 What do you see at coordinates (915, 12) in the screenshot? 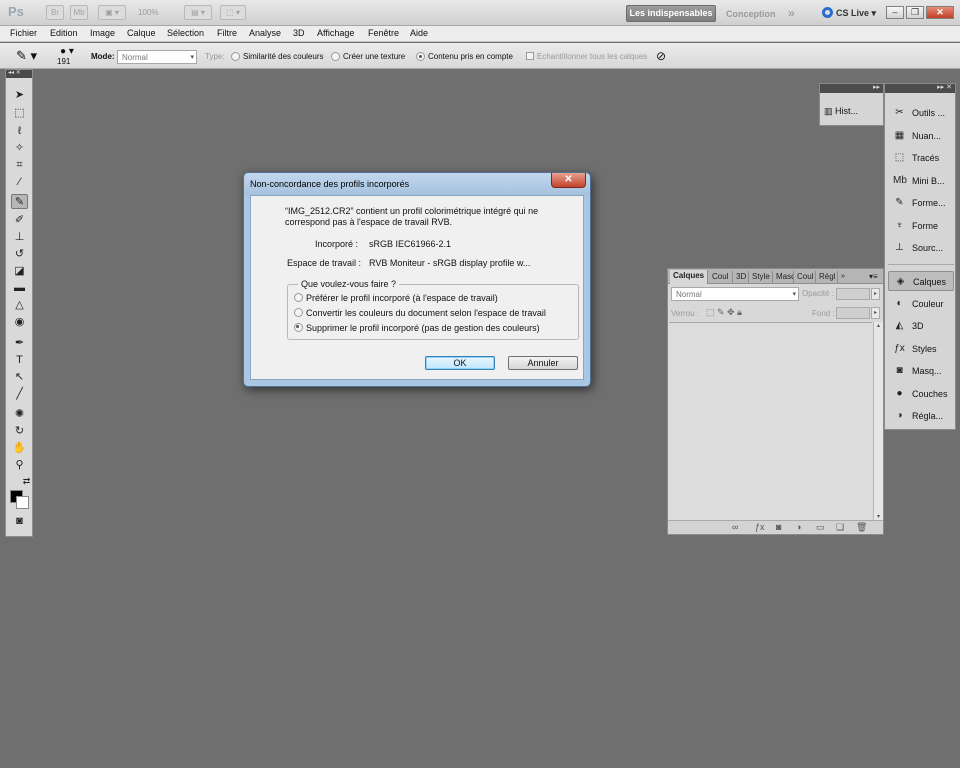
I see `restore-button: ❐` at bounding box center [915, 12].